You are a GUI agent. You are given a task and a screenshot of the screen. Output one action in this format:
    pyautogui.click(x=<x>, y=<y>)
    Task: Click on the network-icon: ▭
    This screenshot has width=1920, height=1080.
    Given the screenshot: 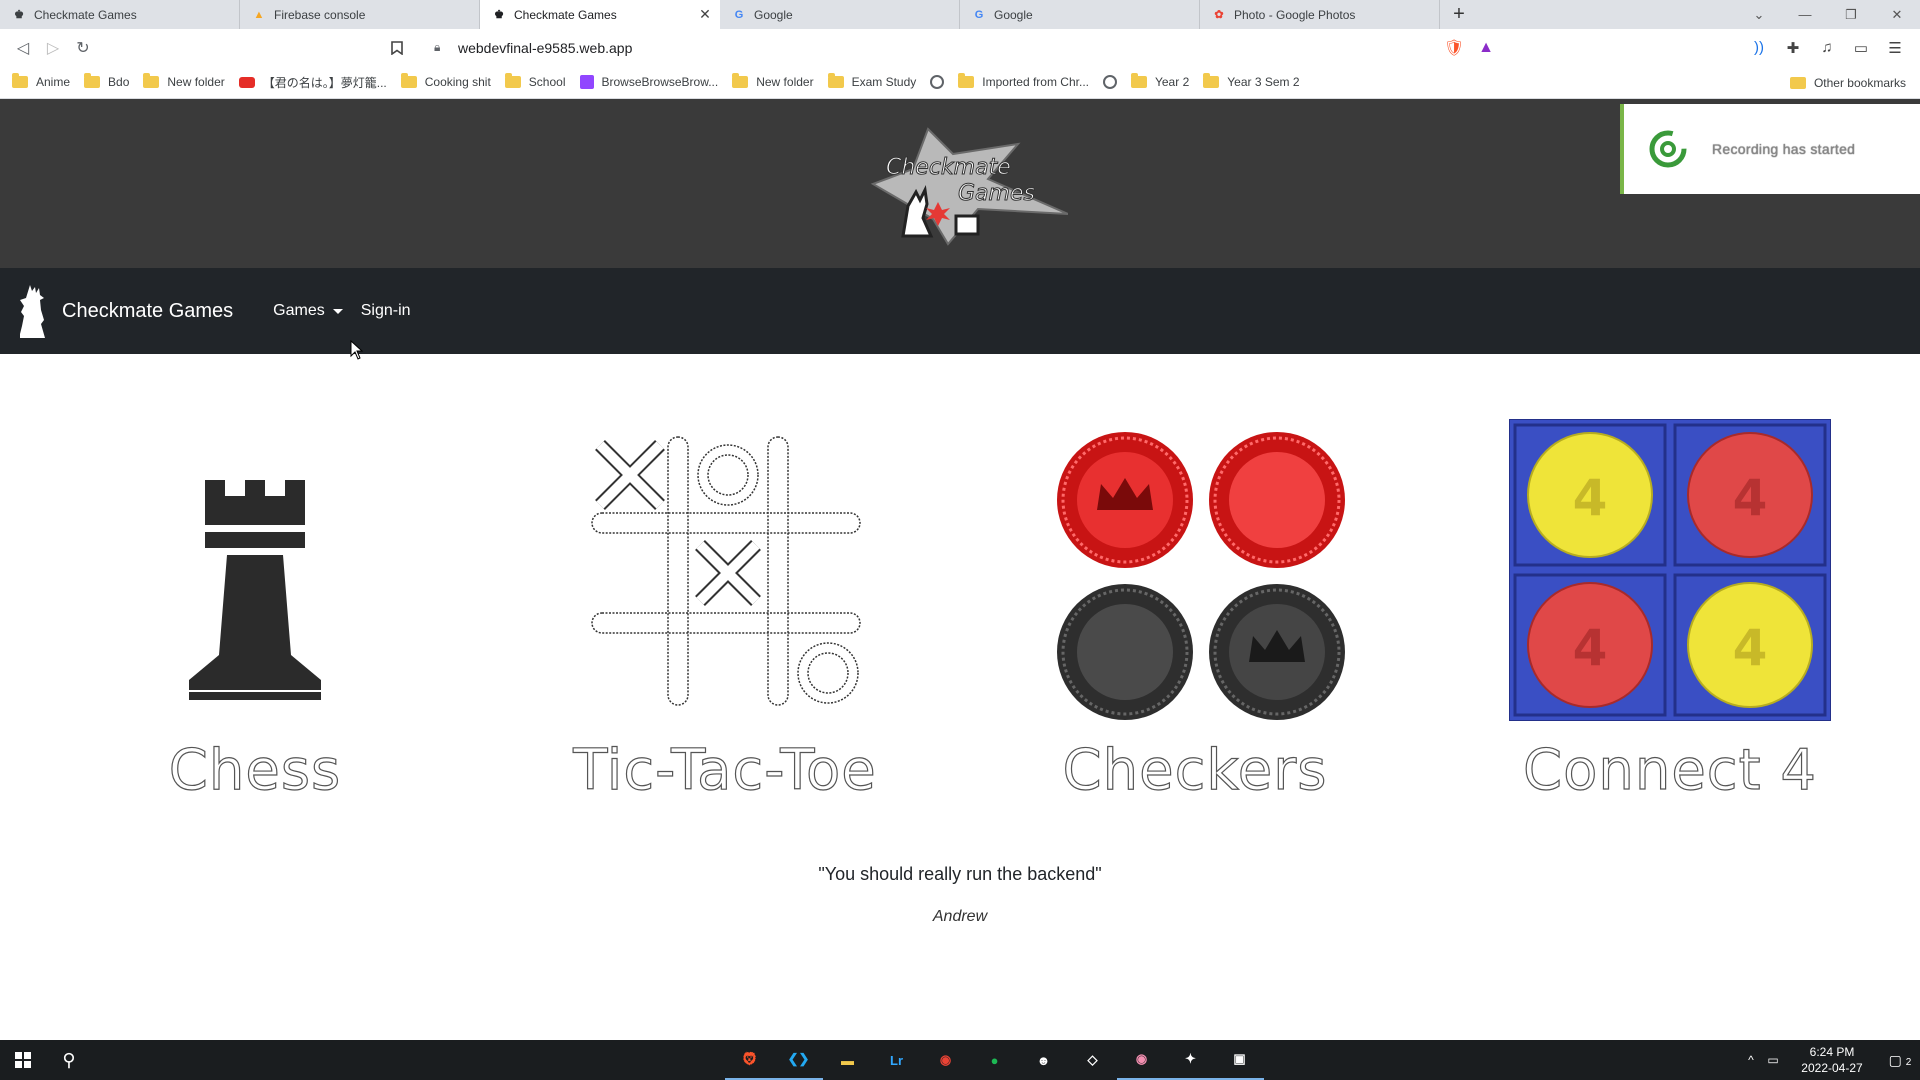 What is the action you would take?
    pyautogui.click(x=1773, y=1060)
    